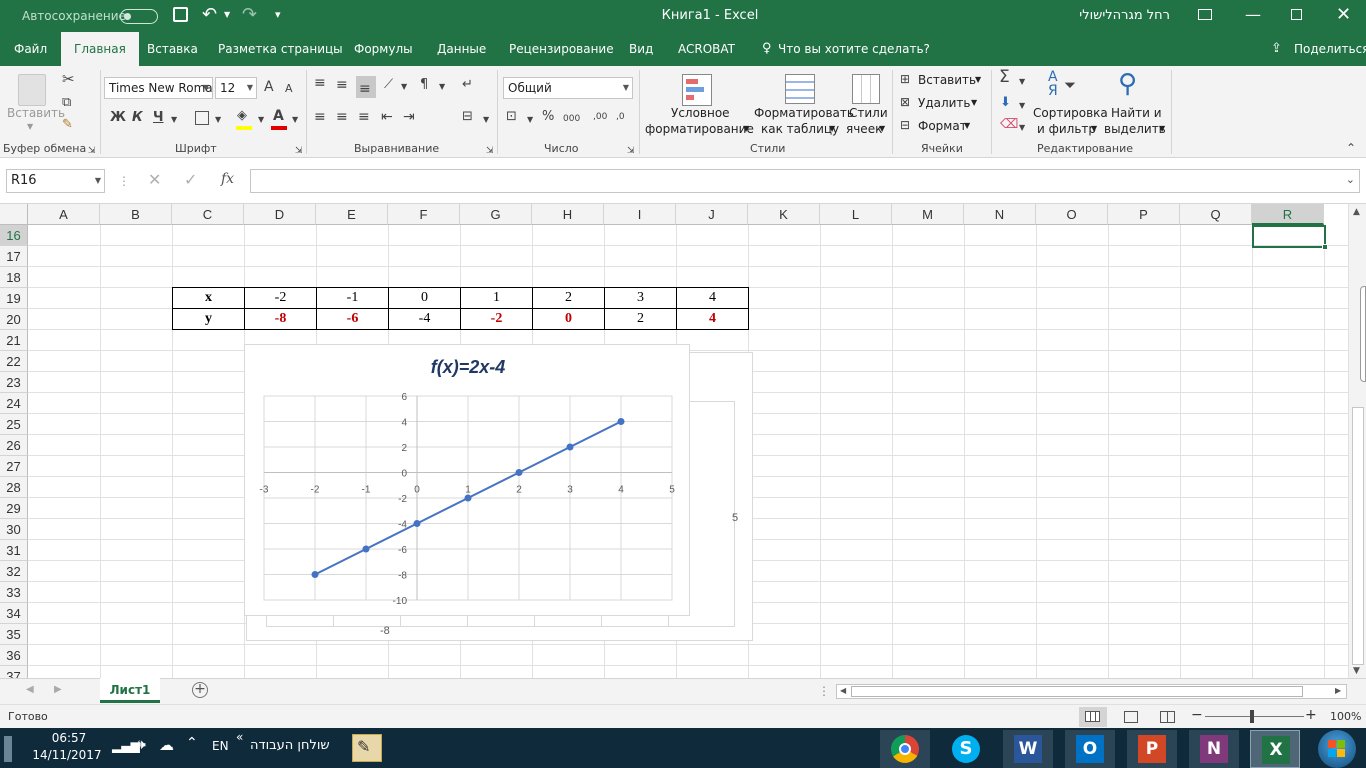 The width and height of the screenshot is (1366, 768). What do you see at coordinates (1072, 214) in the screenshot?
I see `column-header: O` at bounding box center [1072, 214].